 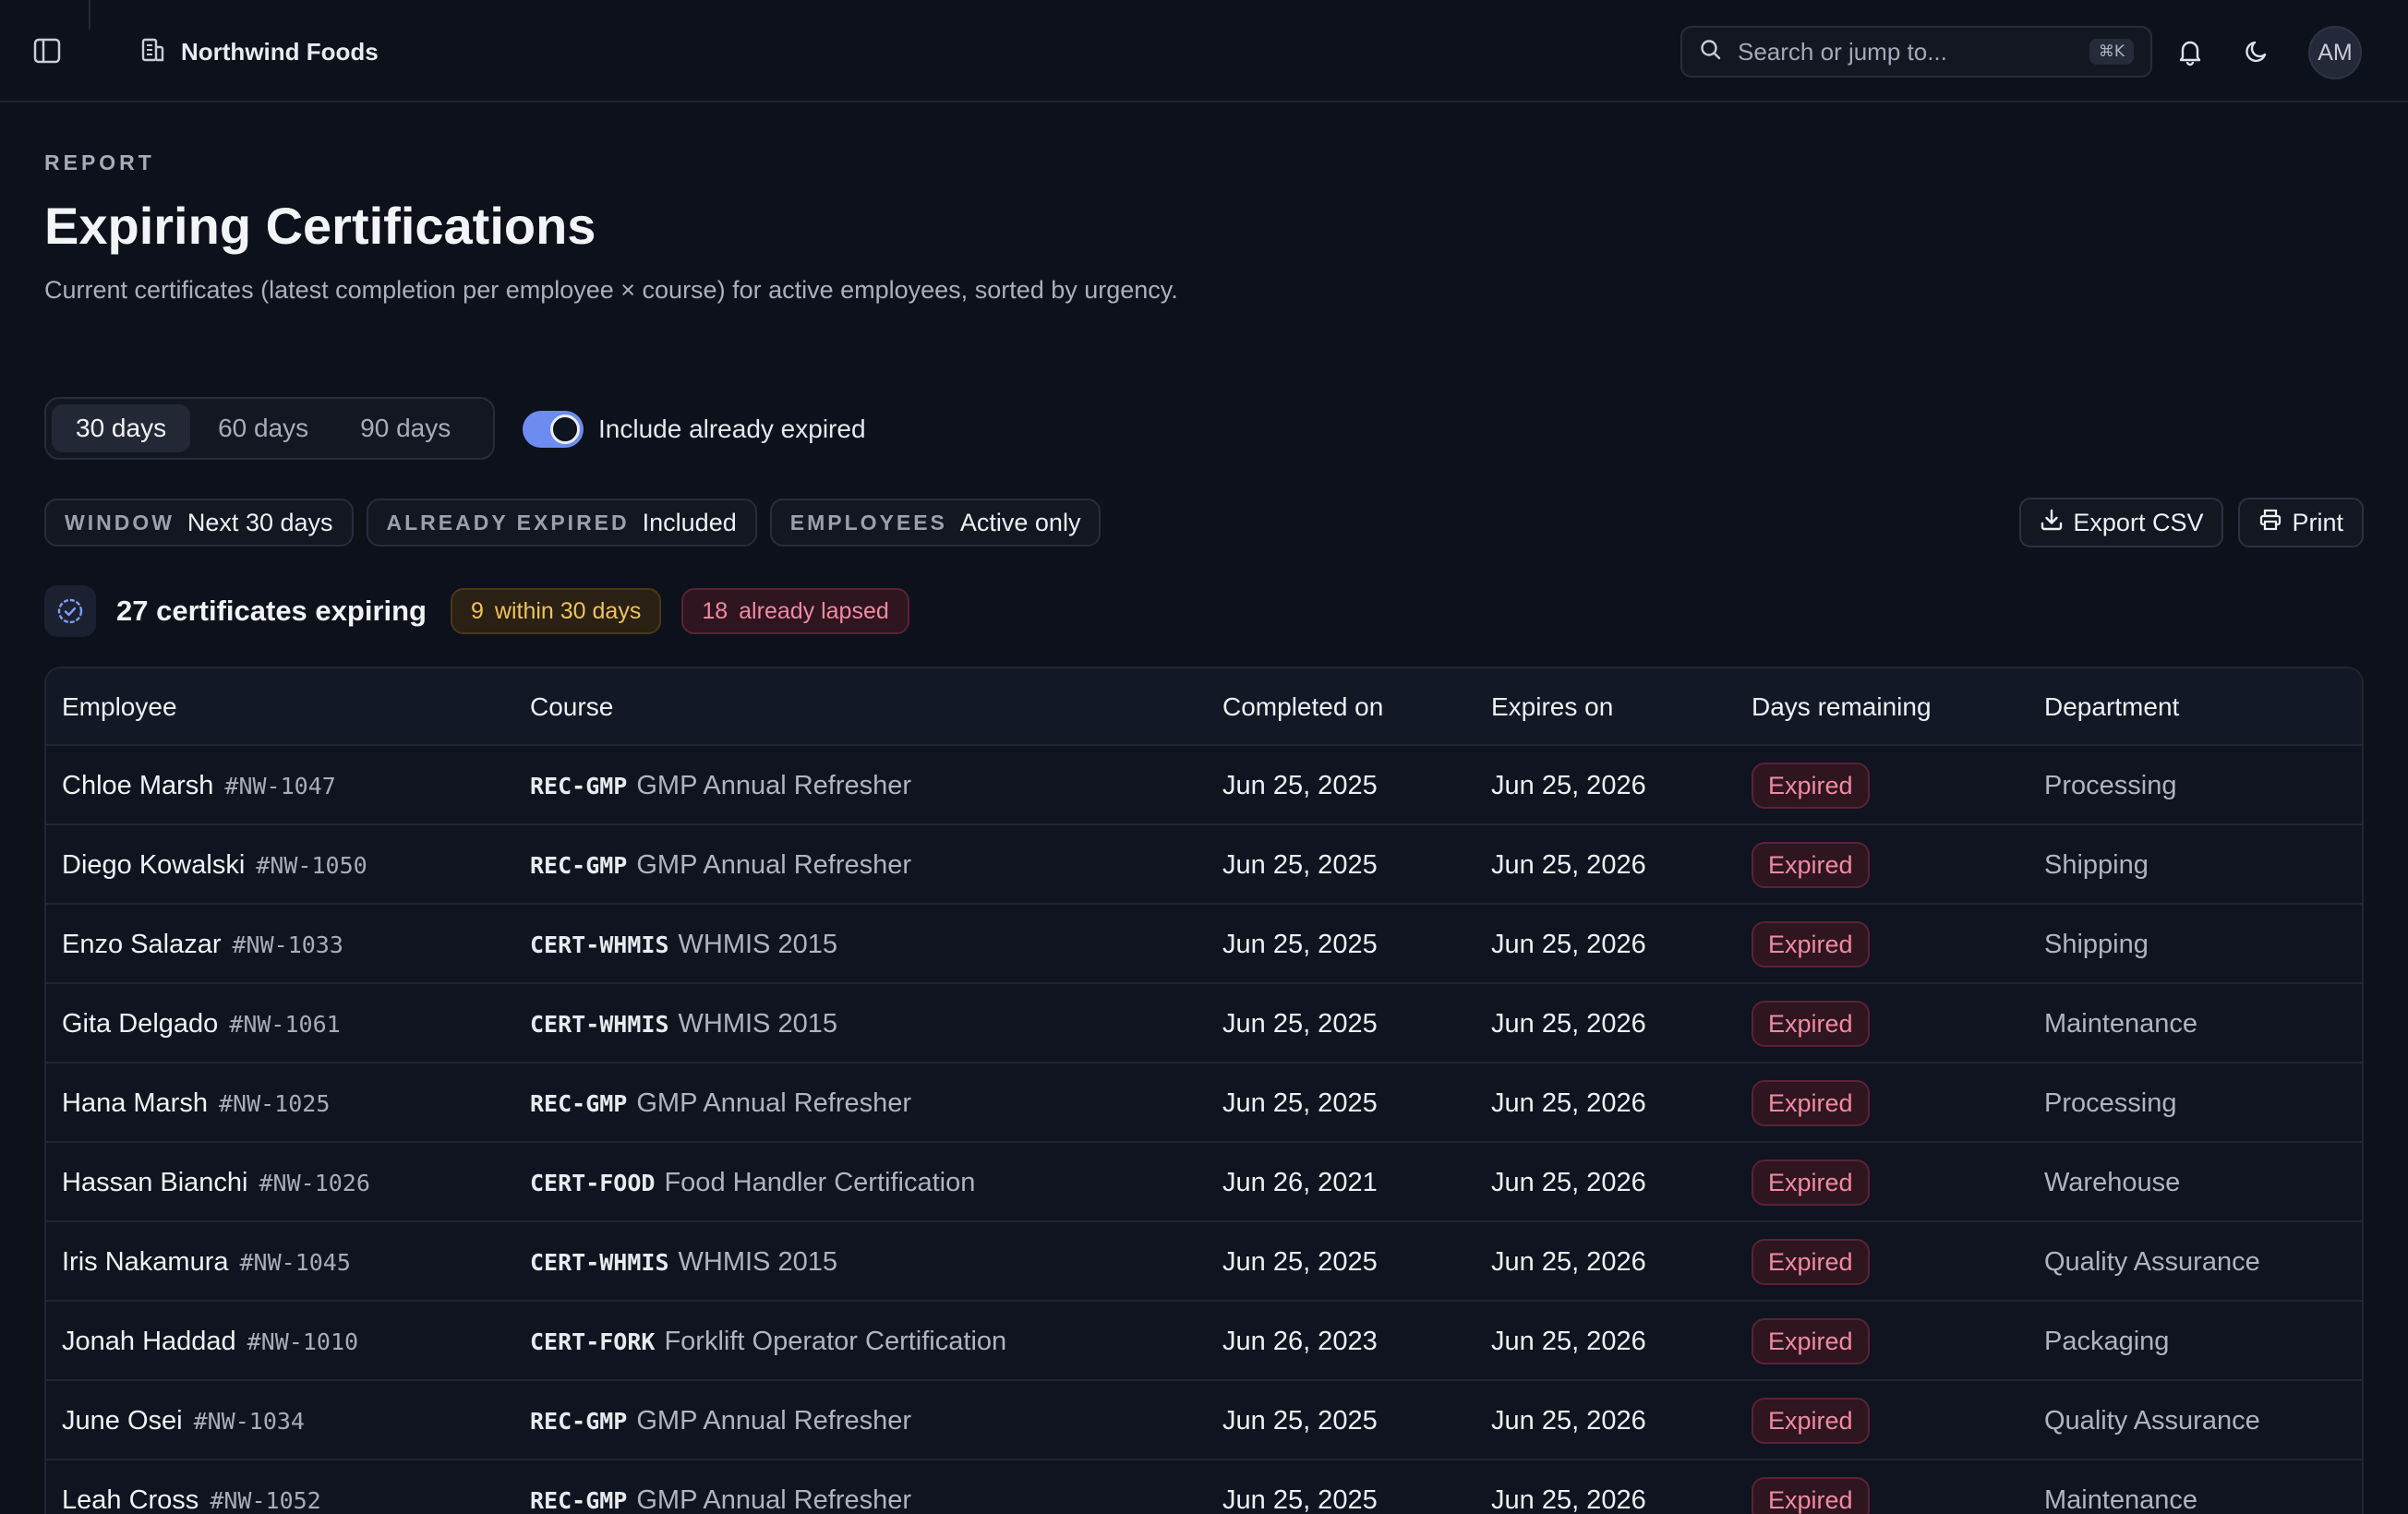 I want to click on employee-cell: Diego Kowalski #NW-1050, so click(x=214, y=865).